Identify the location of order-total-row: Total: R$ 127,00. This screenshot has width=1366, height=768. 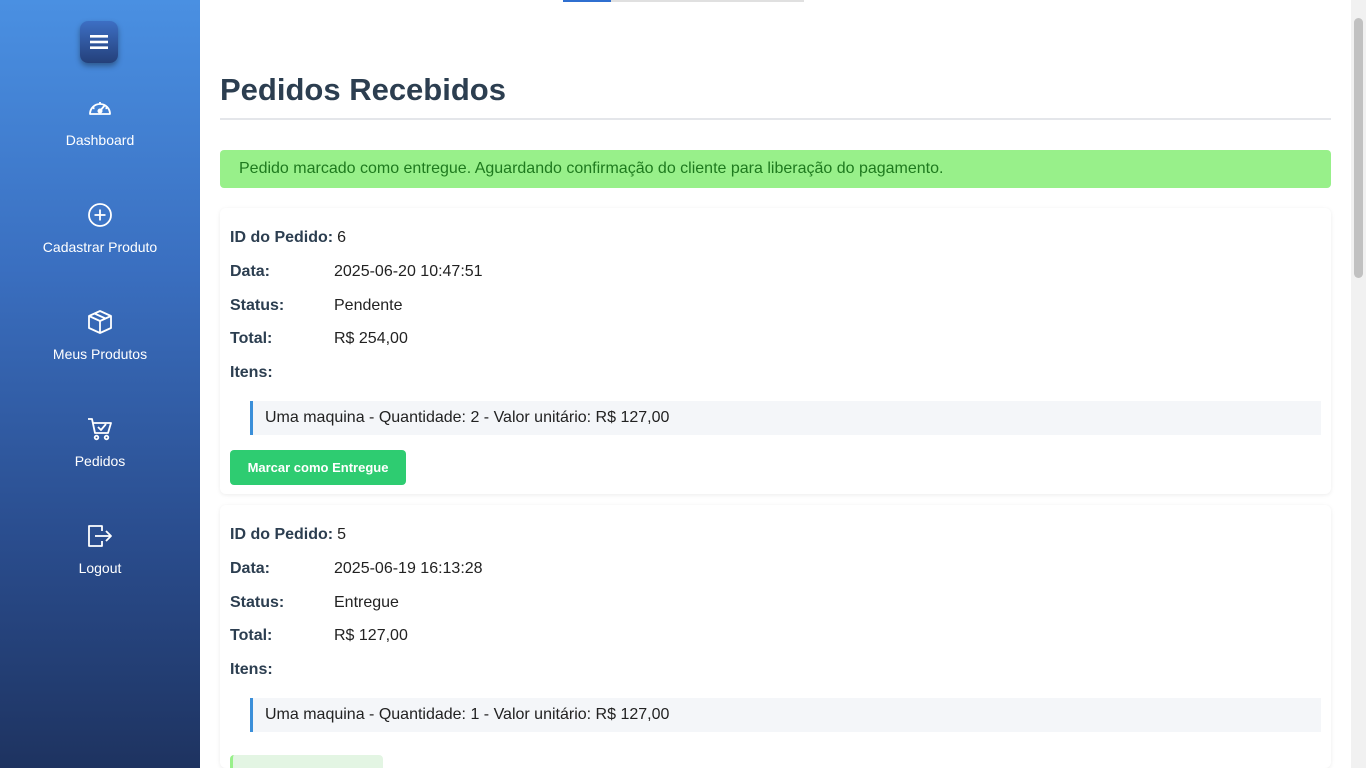
(319, 636).